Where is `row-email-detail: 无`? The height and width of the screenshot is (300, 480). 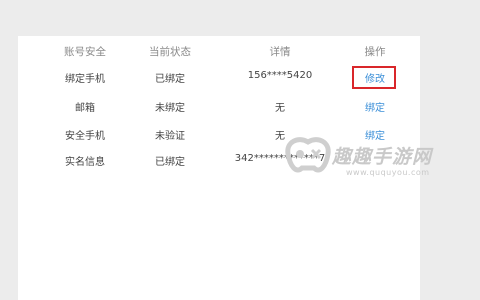
row-email-detail: 无 is located at coordinates (280, 108).